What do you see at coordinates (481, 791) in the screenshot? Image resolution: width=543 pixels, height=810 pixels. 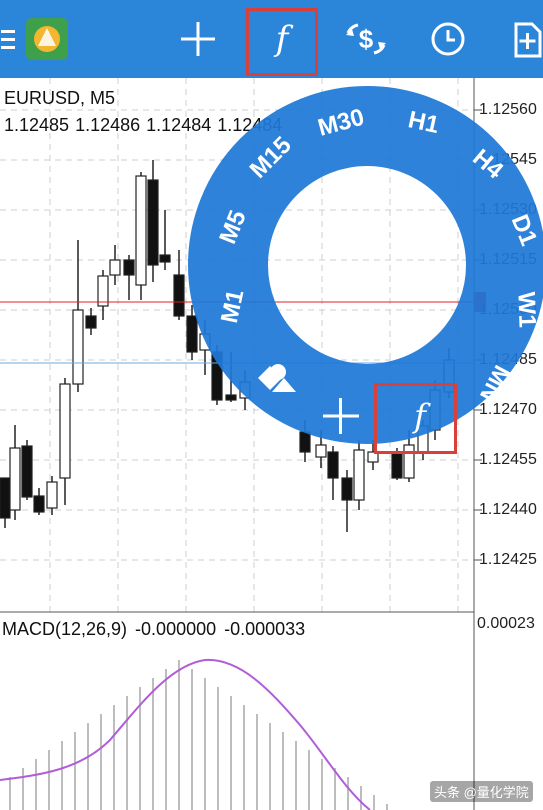 I see `watermark: 头条 @量化学院` at bounding box center [481, 791].